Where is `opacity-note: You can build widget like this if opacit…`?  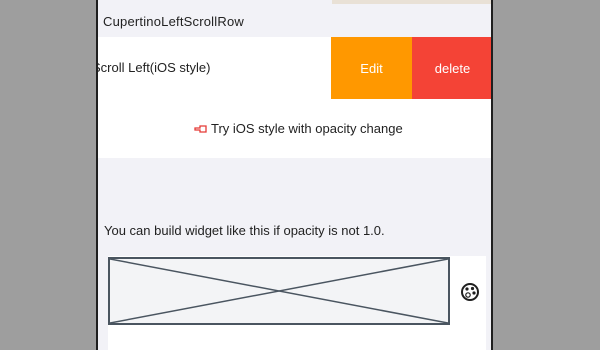
opacity-note: You can build widget like this if opacit… is located at coordinates (244, 230).